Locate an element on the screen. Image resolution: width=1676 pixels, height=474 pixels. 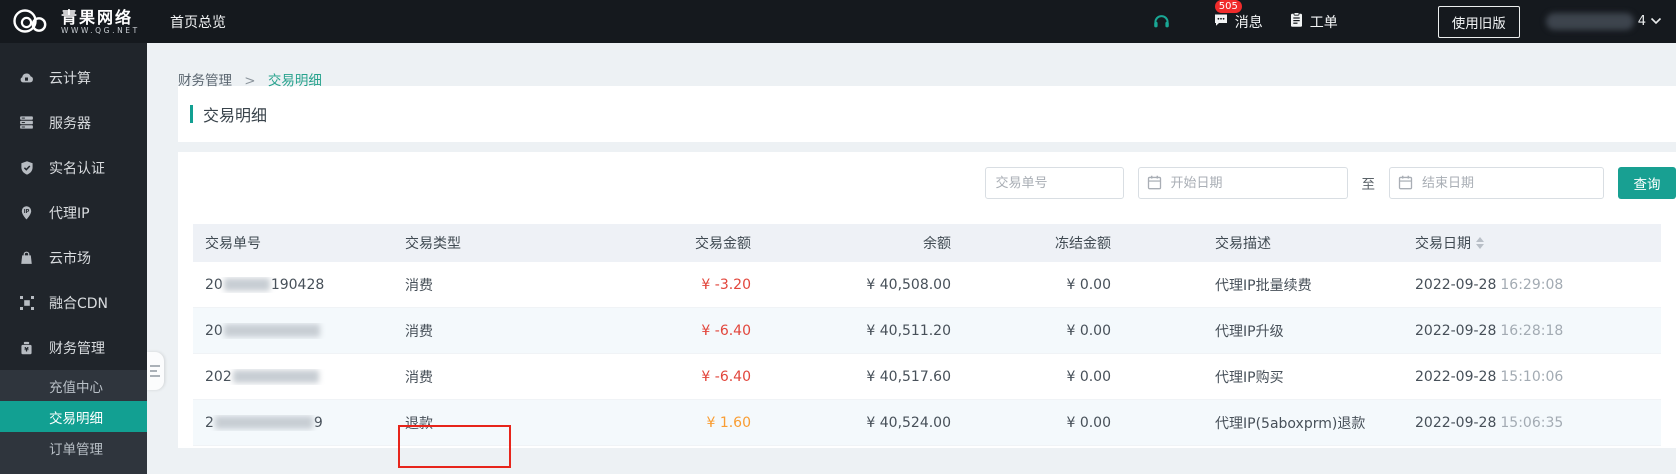
svg-text: IP is located at coordinates (27, 212).